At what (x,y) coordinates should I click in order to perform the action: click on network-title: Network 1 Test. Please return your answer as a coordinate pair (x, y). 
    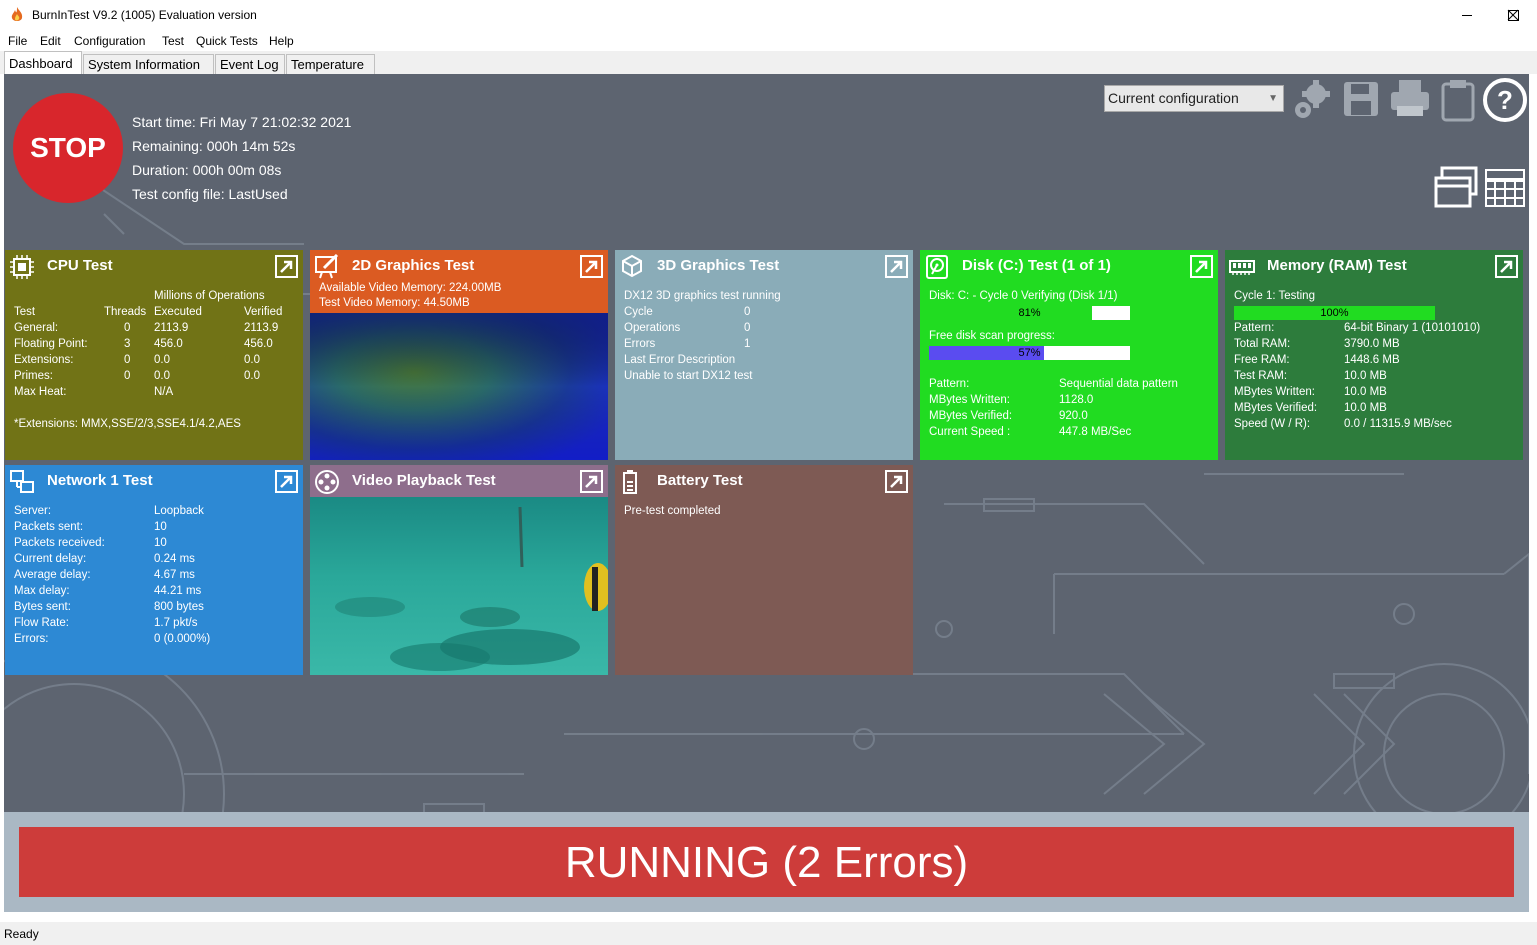
    Looking at the image, I should click on (100, 480).